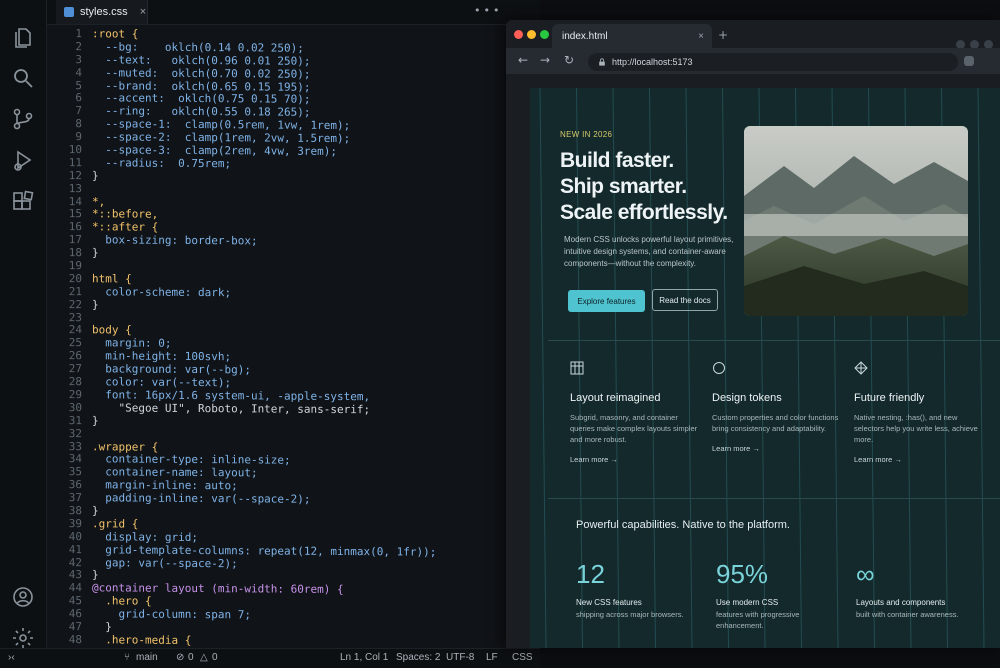 The width and height of the screenshot is (1000, 668). I want to click on address-bar: http://localhost:5173, so click(773, 62).